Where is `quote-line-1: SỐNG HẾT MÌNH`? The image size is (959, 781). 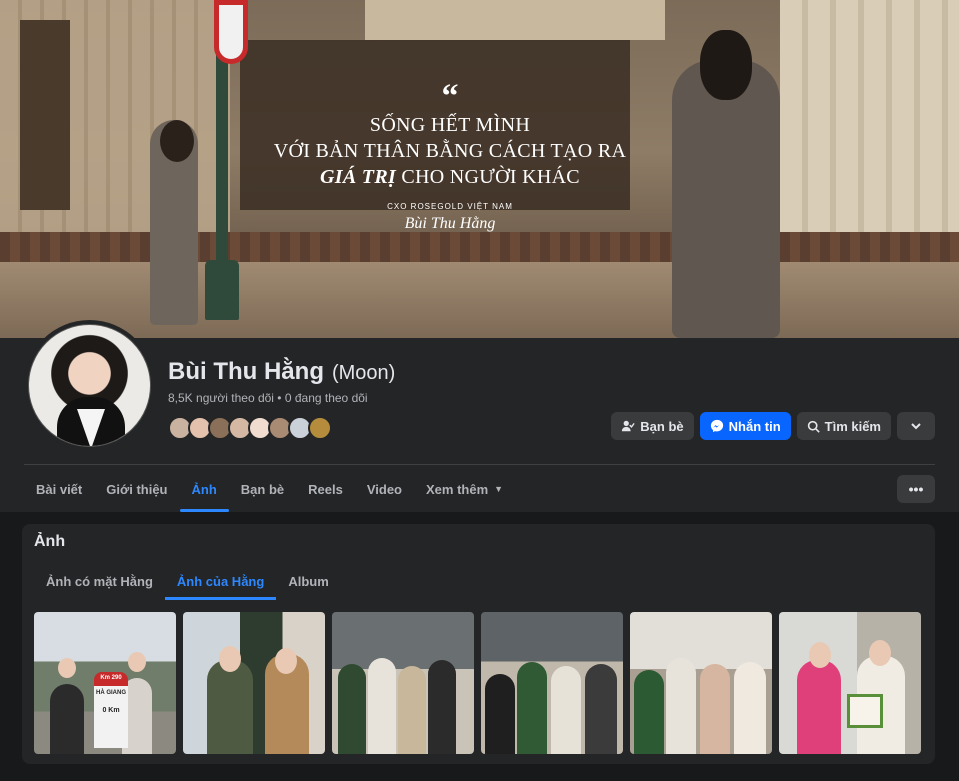 quote-line-1: SỐNG HẾT MÌNH is located at coordinates (450, 125).